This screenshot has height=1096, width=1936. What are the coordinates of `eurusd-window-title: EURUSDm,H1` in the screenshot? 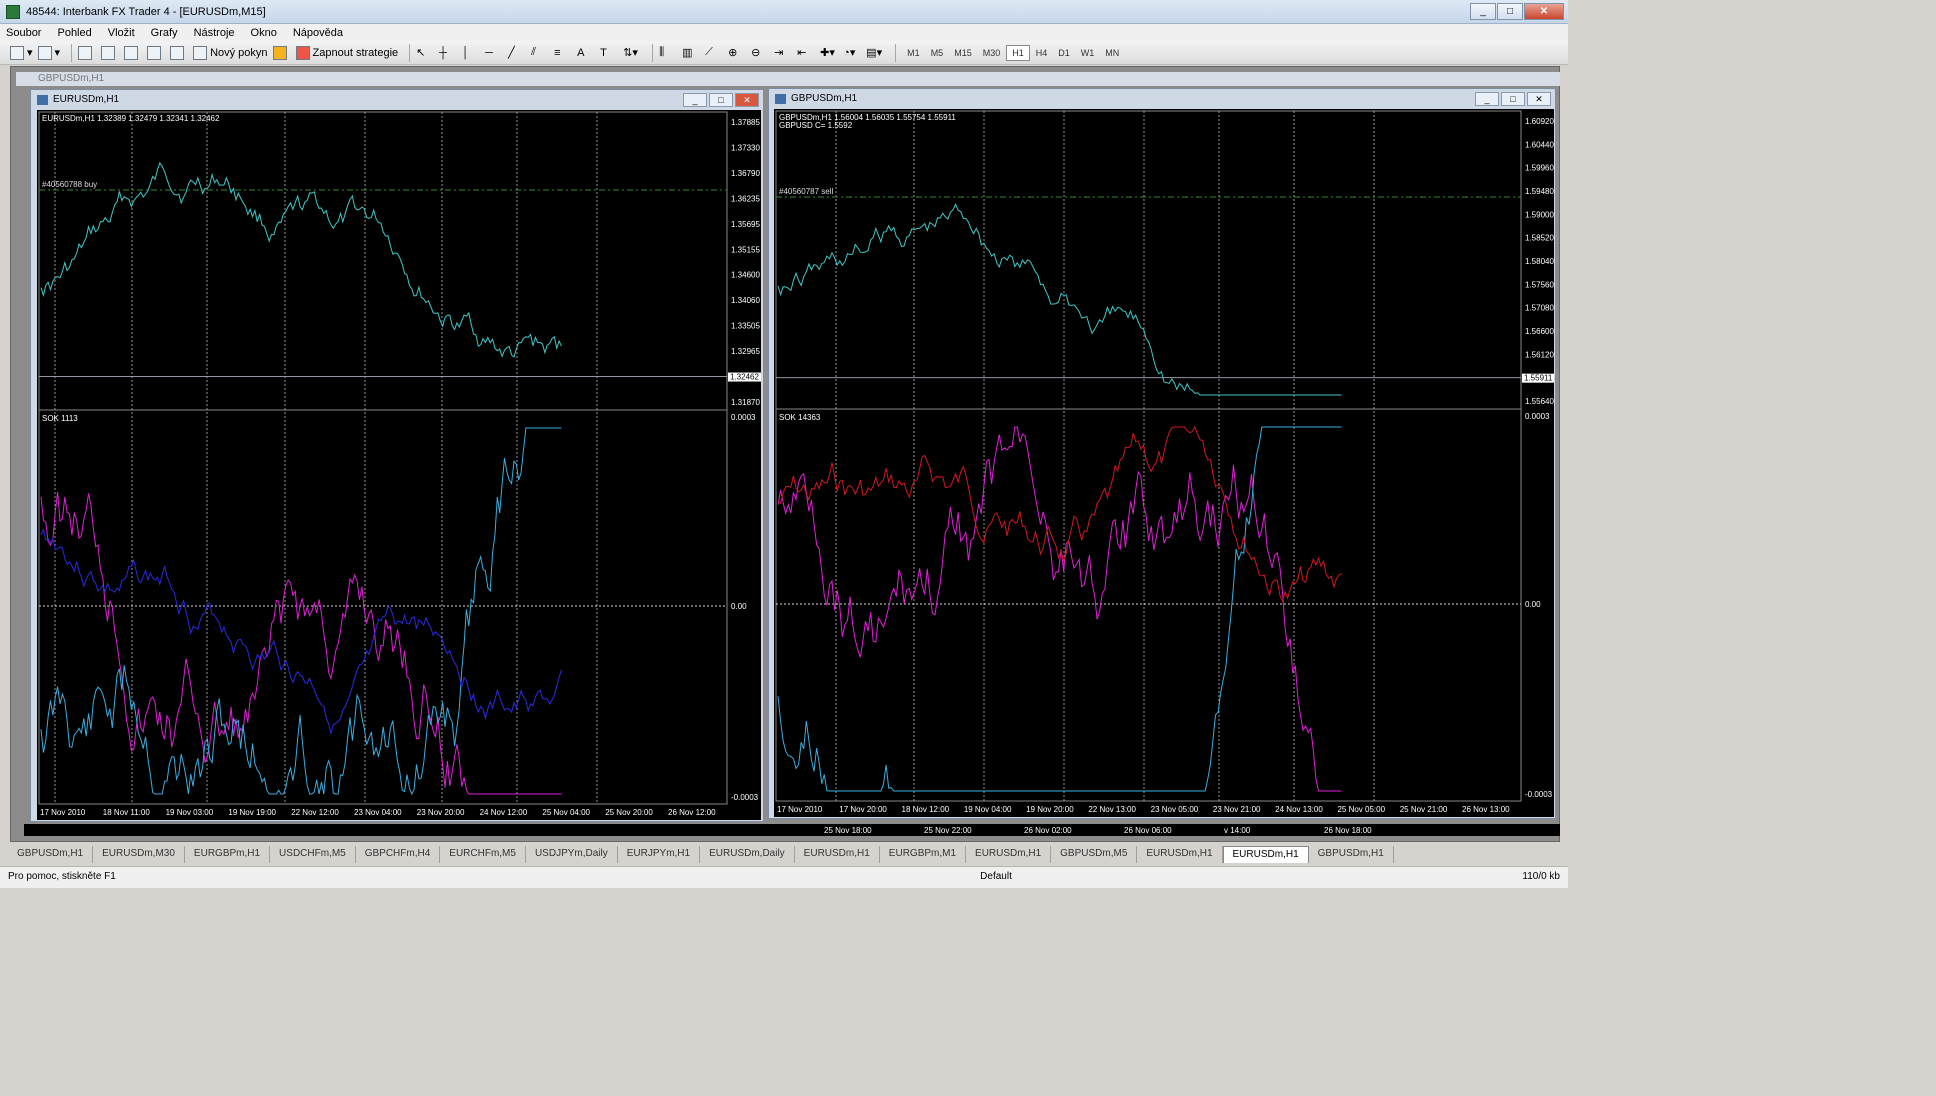 It's located at (86, 99).